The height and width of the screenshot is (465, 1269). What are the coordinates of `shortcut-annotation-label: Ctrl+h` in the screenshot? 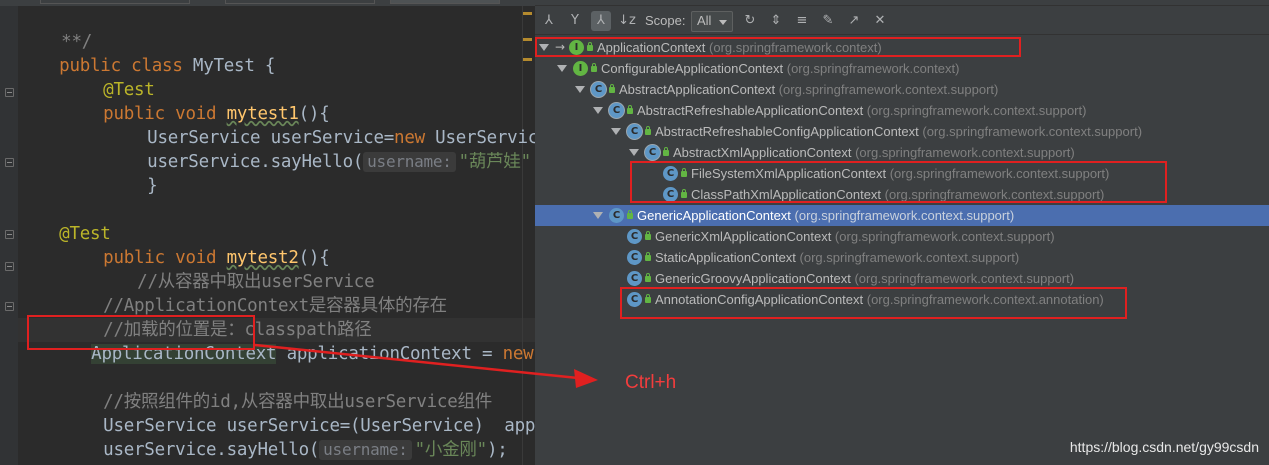 It's located at (651, 382).